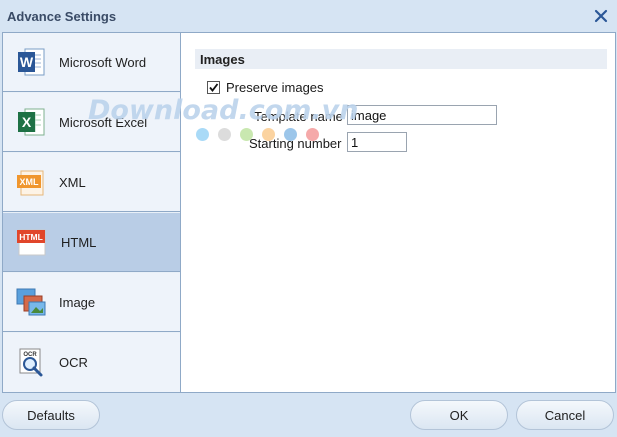  I want to click on title-bar: Advance Settings, so click(308, 16).